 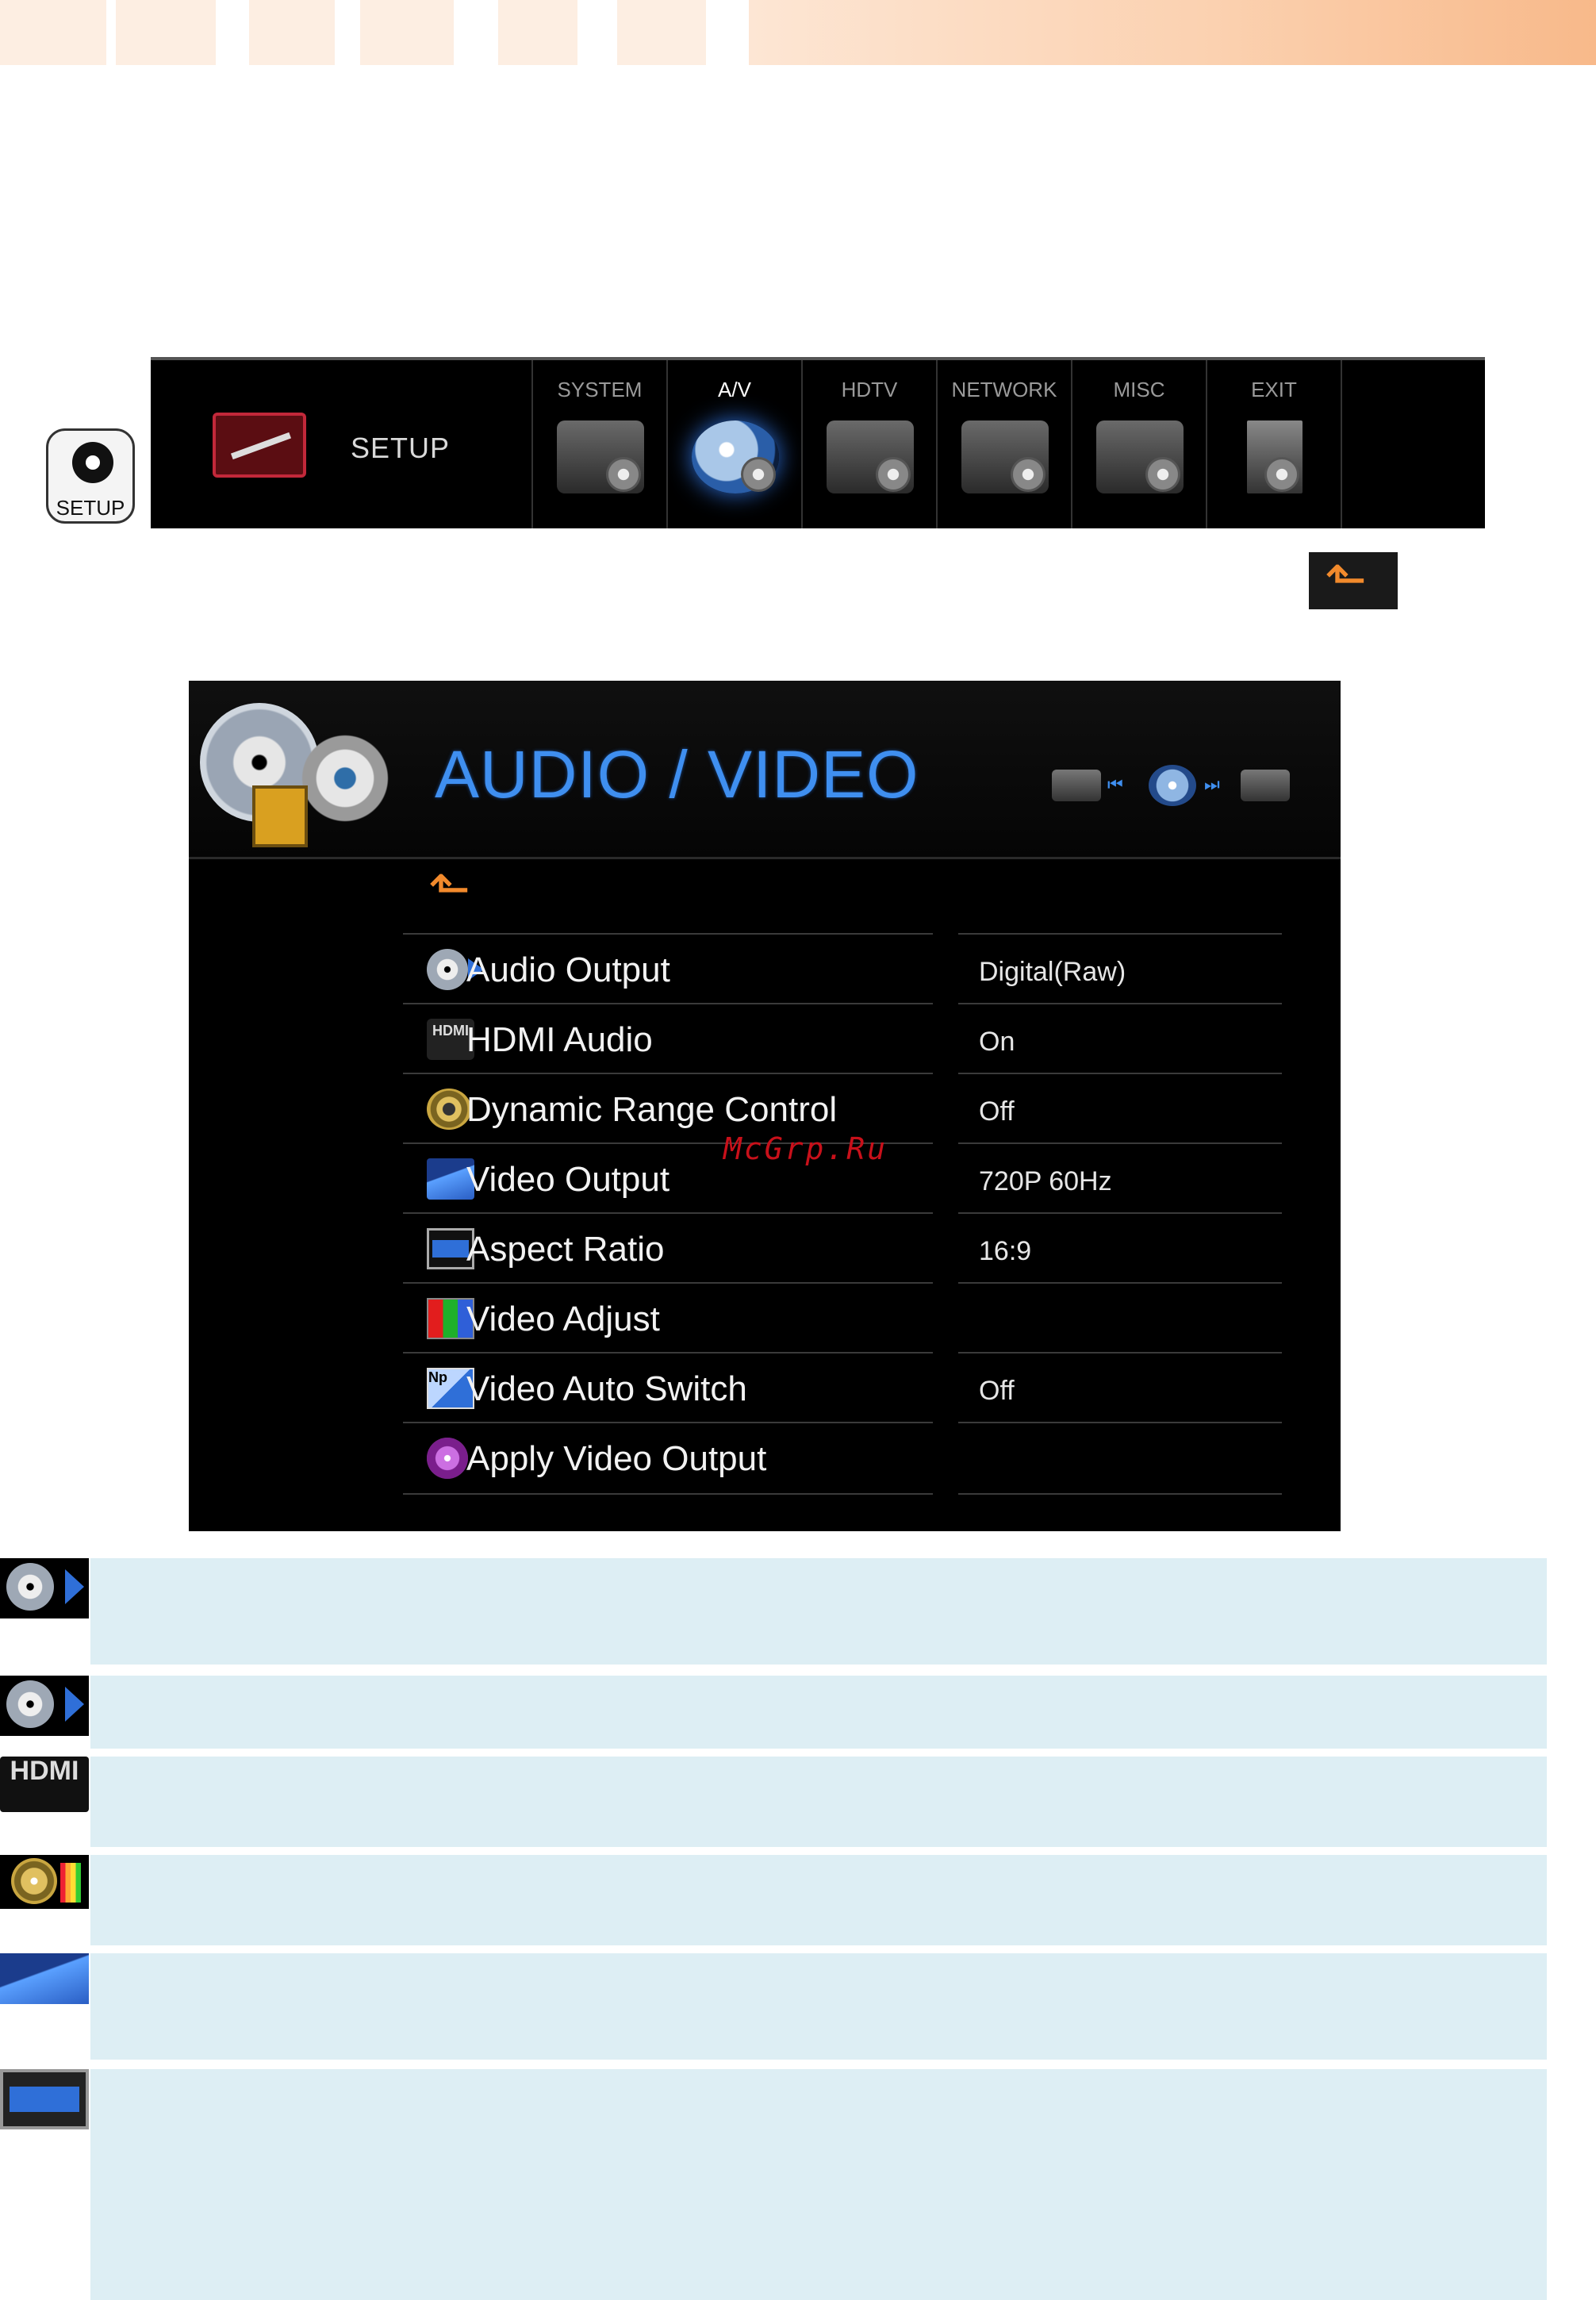 I want to click on row-label: Aspect Ratio, so click(x=565, y=1249).